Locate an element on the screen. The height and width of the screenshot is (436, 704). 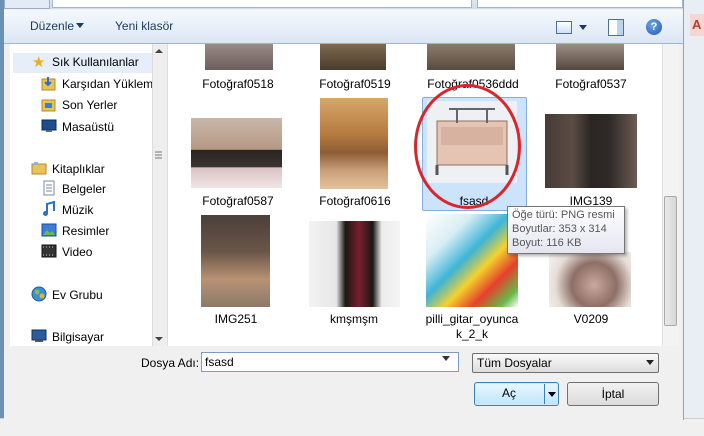
file-type-select: Tüm Dosyalar is located at coordinates (565, 363).